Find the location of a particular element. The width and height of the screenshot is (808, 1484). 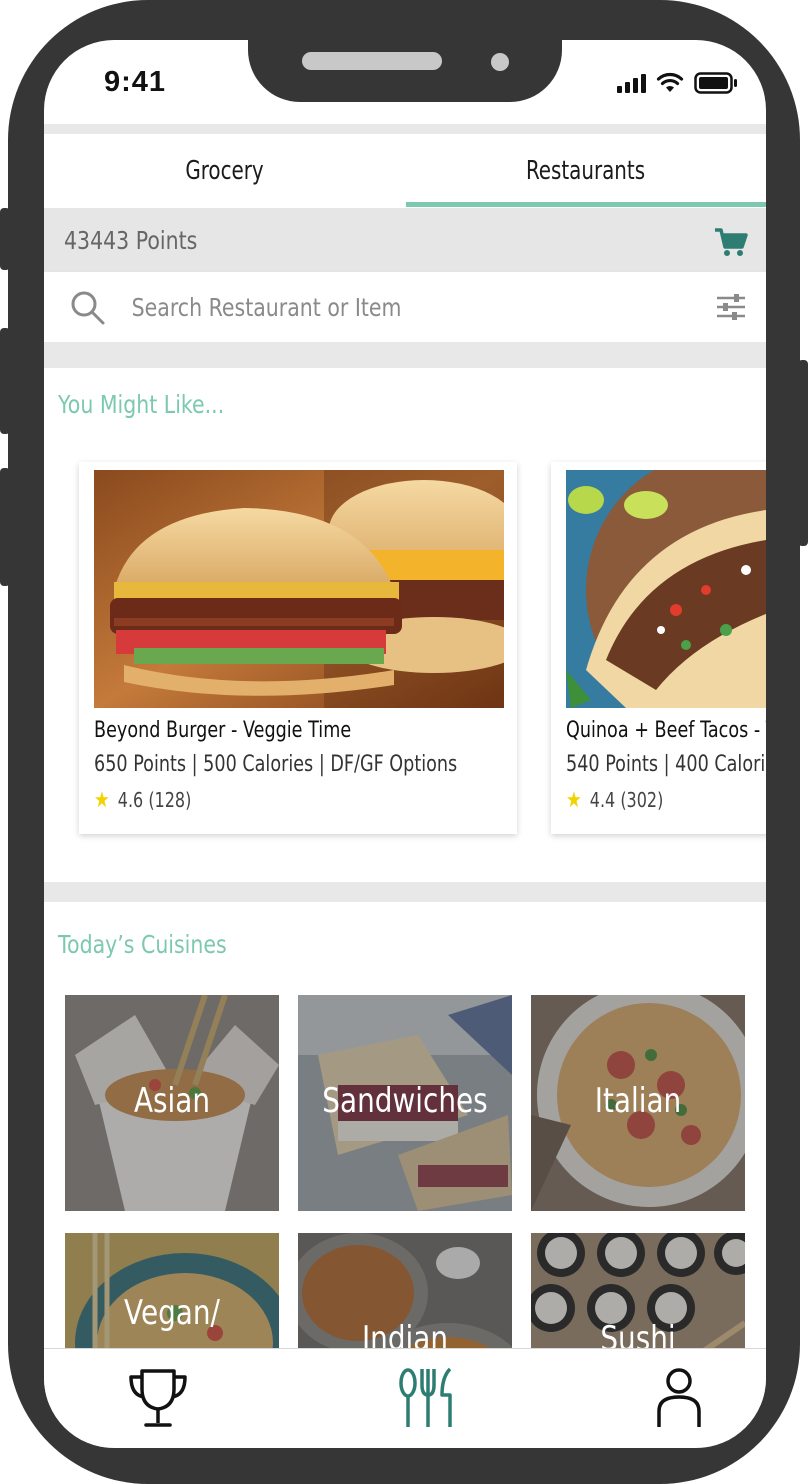

filter-icon is located at coordinates (731, 307).